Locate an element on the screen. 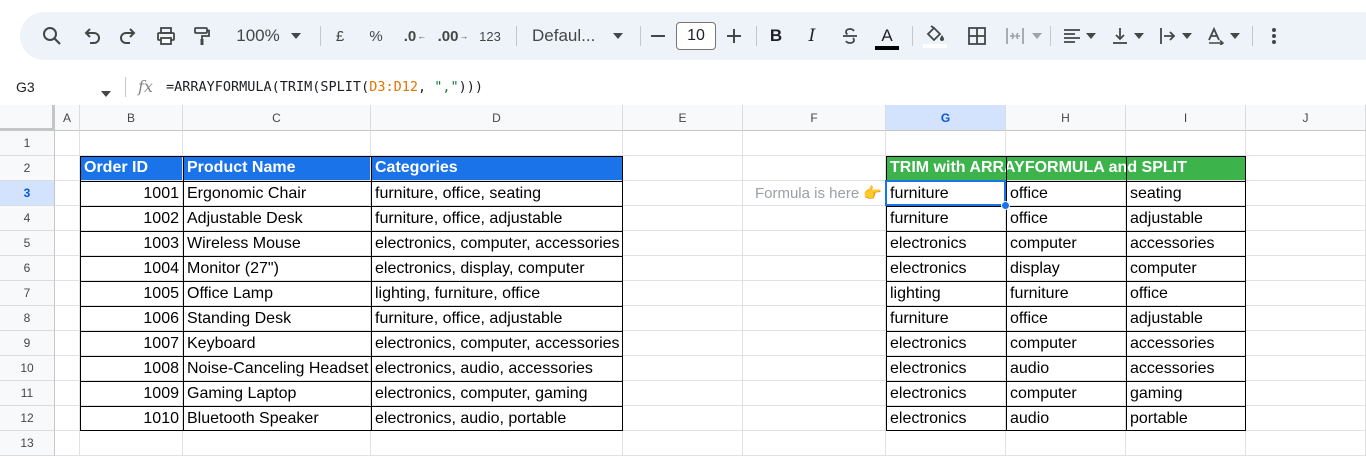 The image size is (1366, 458). table-cell: electronics, computer, accessories is located at coordinates (497, 343).